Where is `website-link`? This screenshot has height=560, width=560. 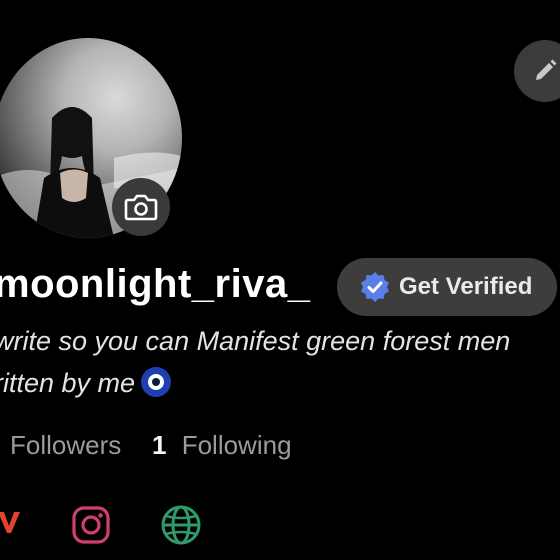
website-link is located at coordinates (181, 527).